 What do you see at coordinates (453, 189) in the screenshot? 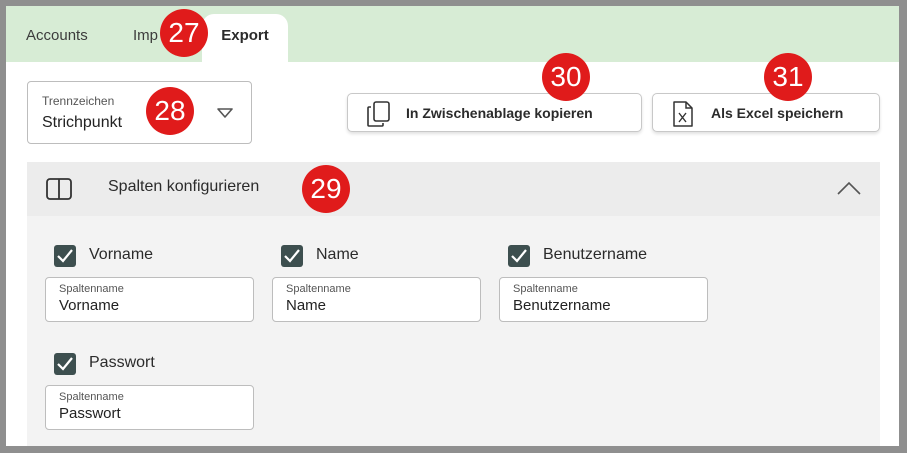
I see `columns-panel-header: Spalten konfigurieren` at bounding box center [453, 189].